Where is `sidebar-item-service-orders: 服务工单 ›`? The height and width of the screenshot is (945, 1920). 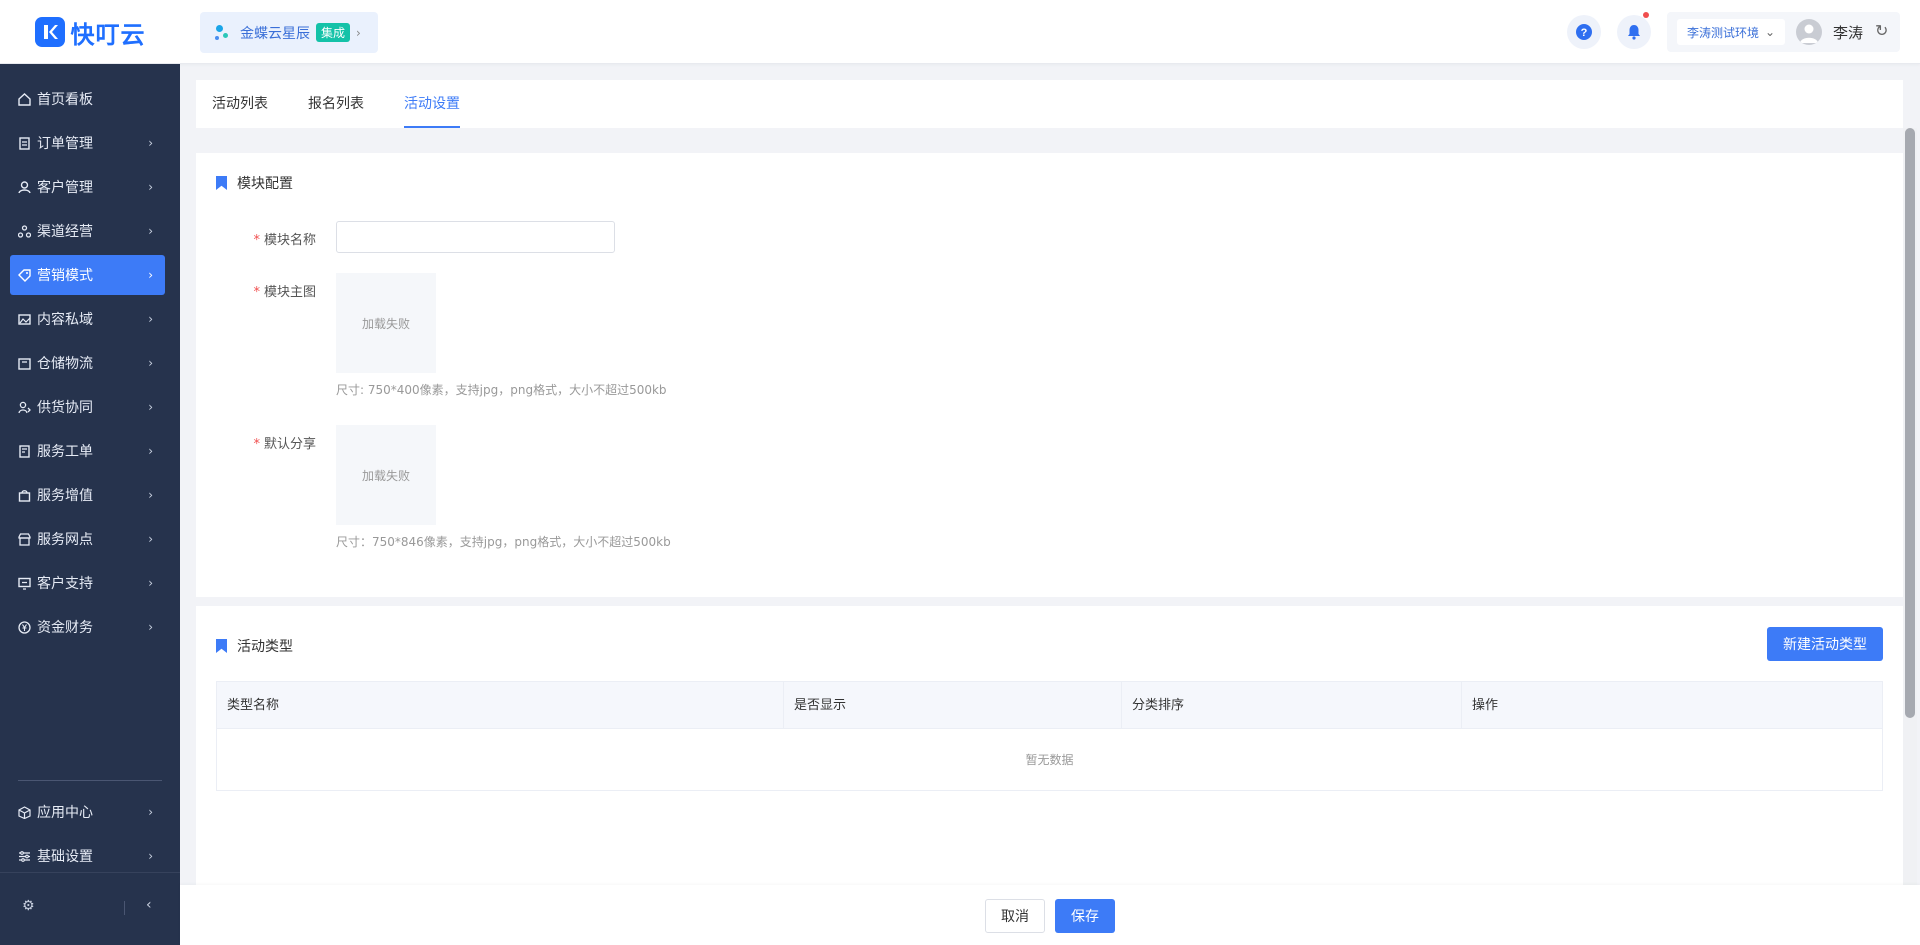
sidebar-item-service-orders: 服务工单 › is located at coordinates (87, 451).